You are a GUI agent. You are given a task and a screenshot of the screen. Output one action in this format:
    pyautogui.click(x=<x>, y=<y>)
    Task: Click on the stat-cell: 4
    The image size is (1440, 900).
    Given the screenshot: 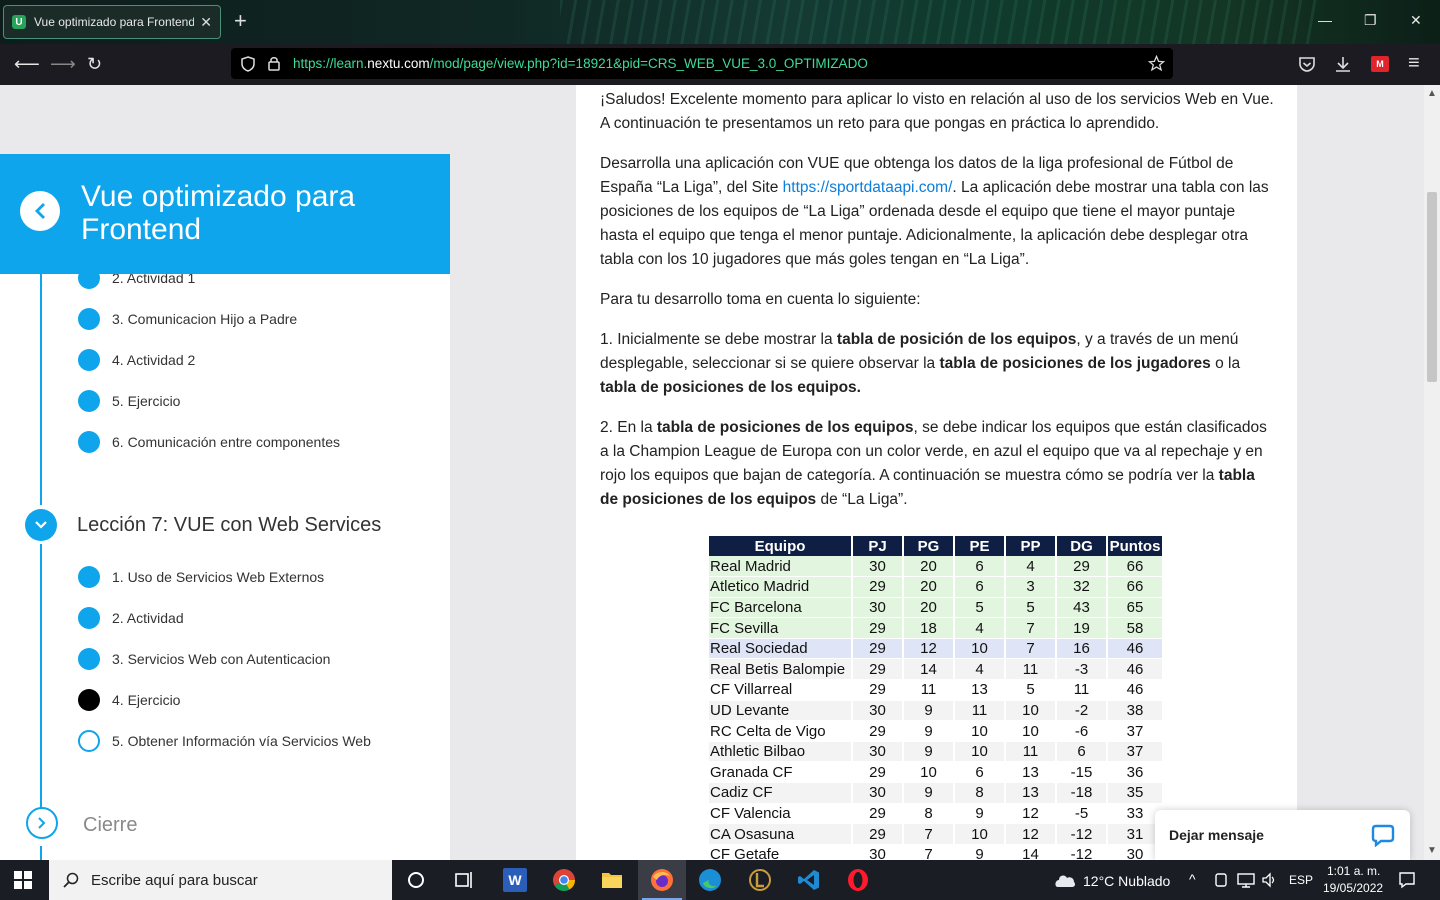 What is the action you would take?
    pyautogui.click(x=980, y=628)
    